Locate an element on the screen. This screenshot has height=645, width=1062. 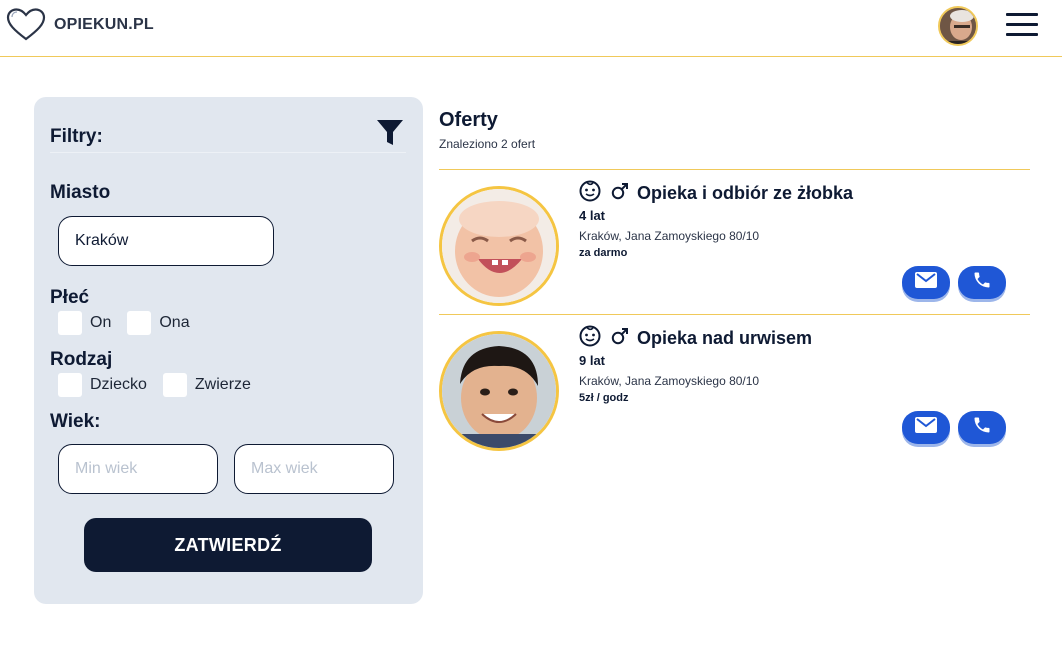
logo: OPIEKUN.PL is located at coordinates (80, 25).